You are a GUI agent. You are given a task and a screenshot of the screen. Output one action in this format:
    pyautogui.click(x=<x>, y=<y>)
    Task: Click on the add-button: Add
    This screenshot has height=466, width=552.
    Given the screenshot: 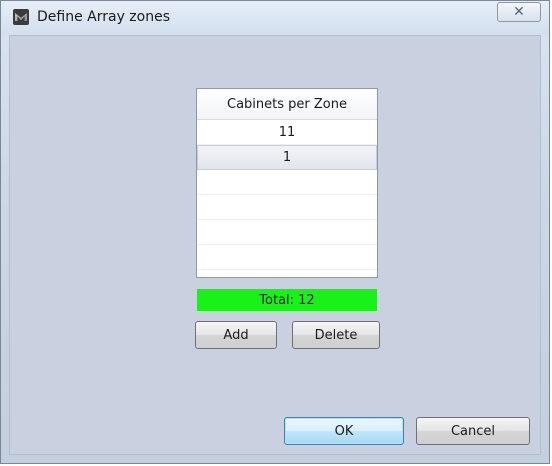 What is the action you would take?
    pyautogui.click(x=236, y=335)
    